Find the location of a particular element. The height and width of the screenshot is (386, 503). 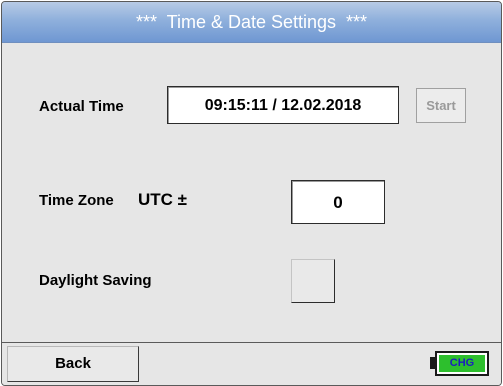

daylight-saving-label: Daylight Saving is located at coordinates (95, 280).